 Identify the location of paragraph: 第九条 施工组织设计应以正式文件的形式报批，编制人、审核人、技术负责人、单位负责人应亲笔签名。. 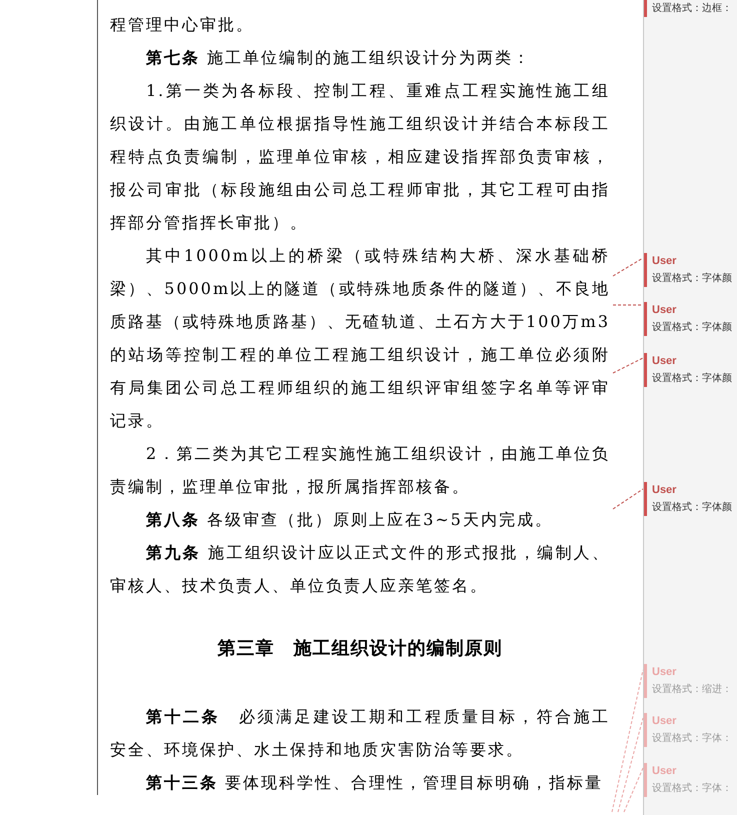
(360, 569).